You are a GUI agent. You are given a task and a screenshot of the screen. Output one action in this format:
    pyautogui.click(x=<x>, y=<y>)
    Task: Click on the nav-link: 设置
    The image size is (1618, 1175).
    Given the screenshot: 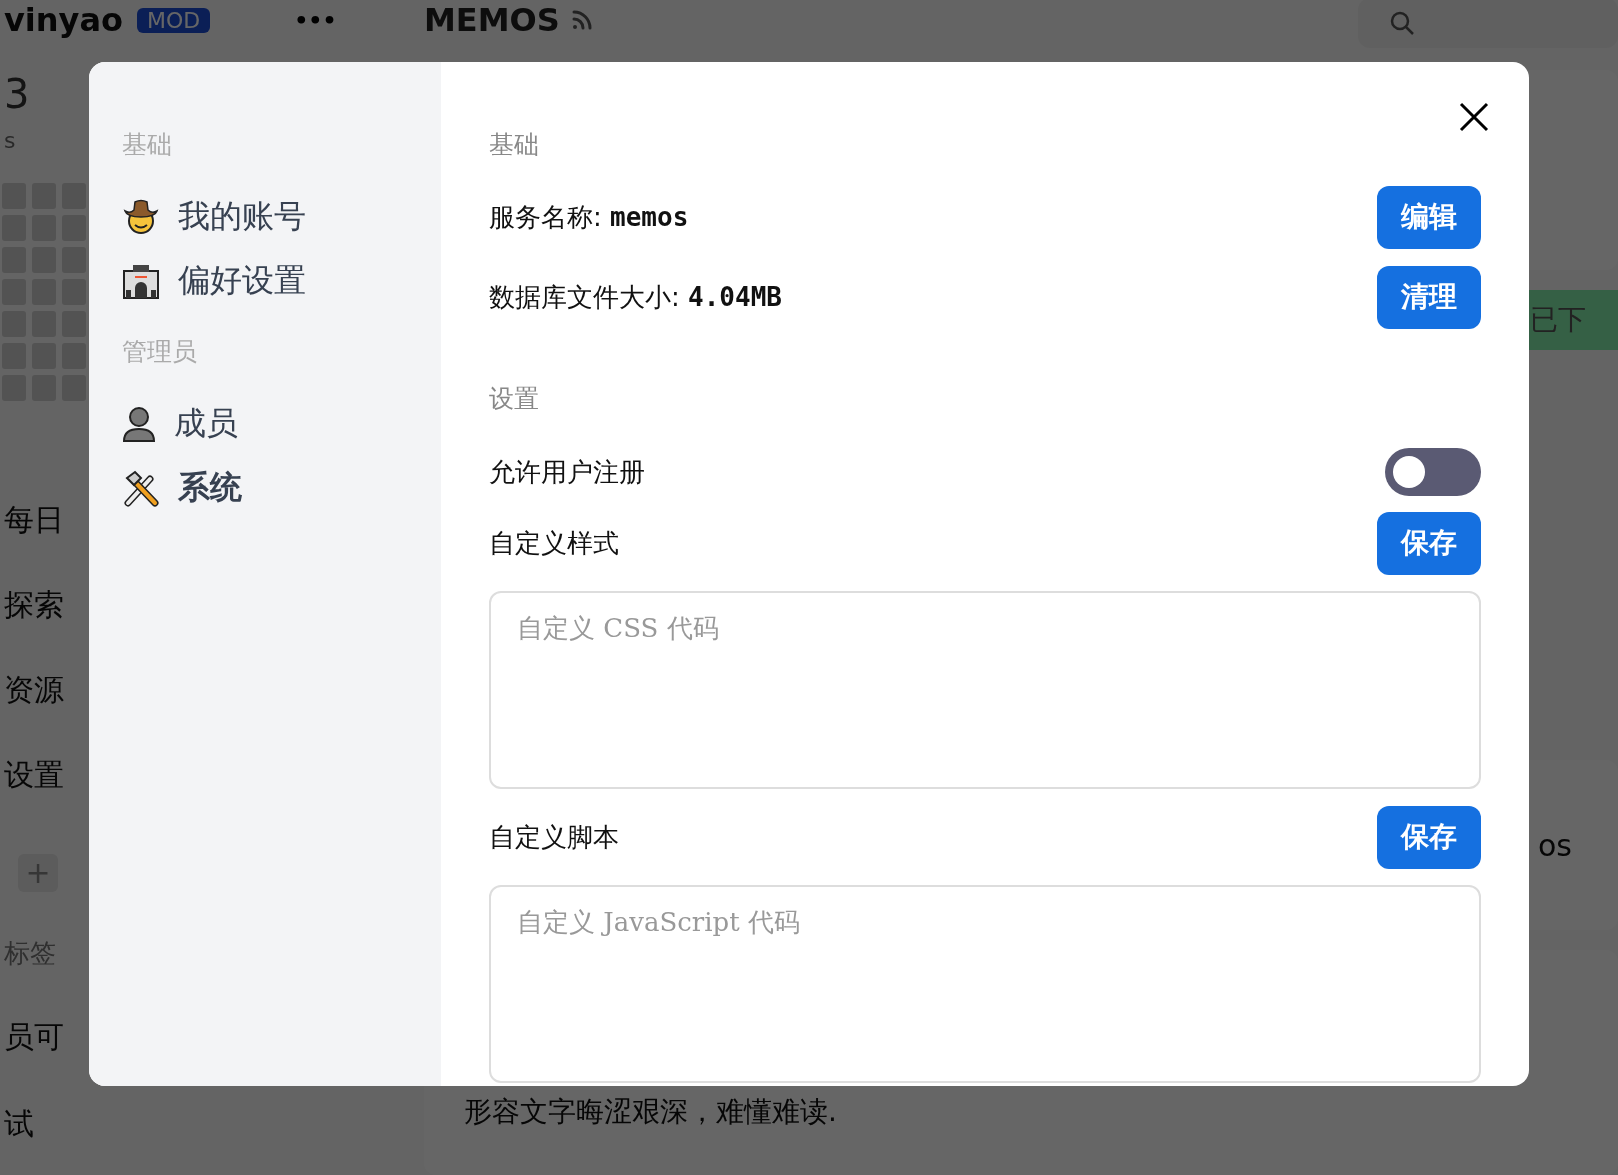 What is the action you would take?
    pyautogui.click(x=34, y=775)
    